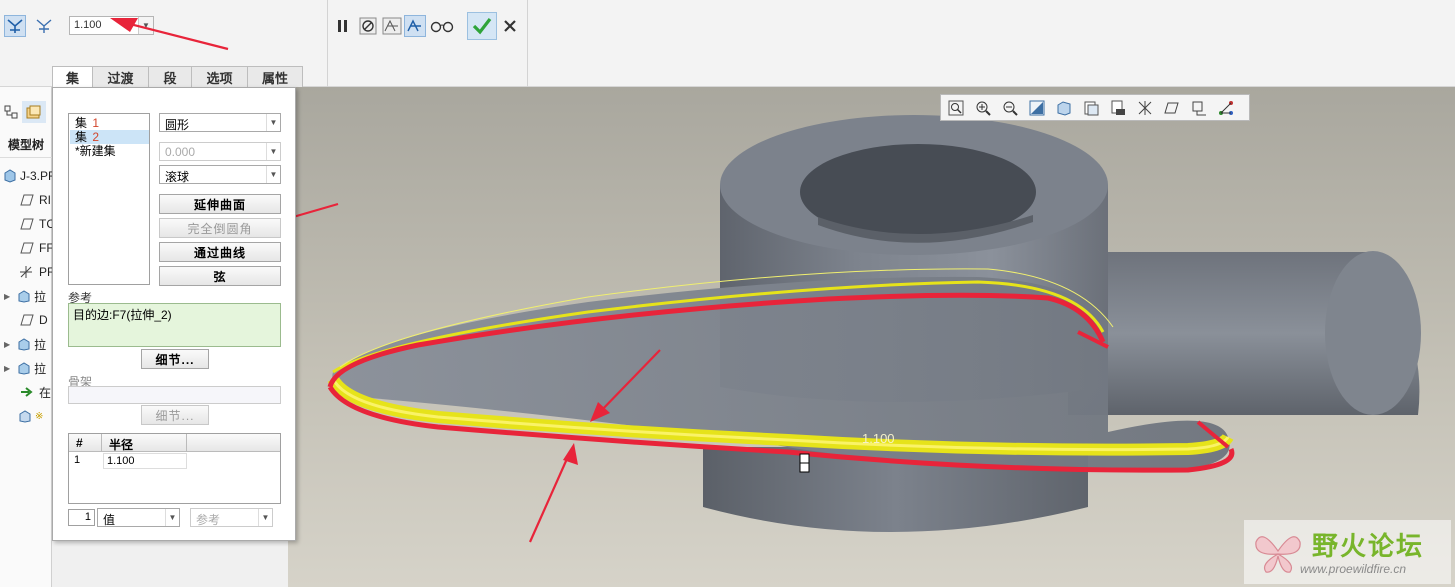  Describe the element at coordinates (45, 392) in the screenshot. I see `tree-item-label: 在` at that location.